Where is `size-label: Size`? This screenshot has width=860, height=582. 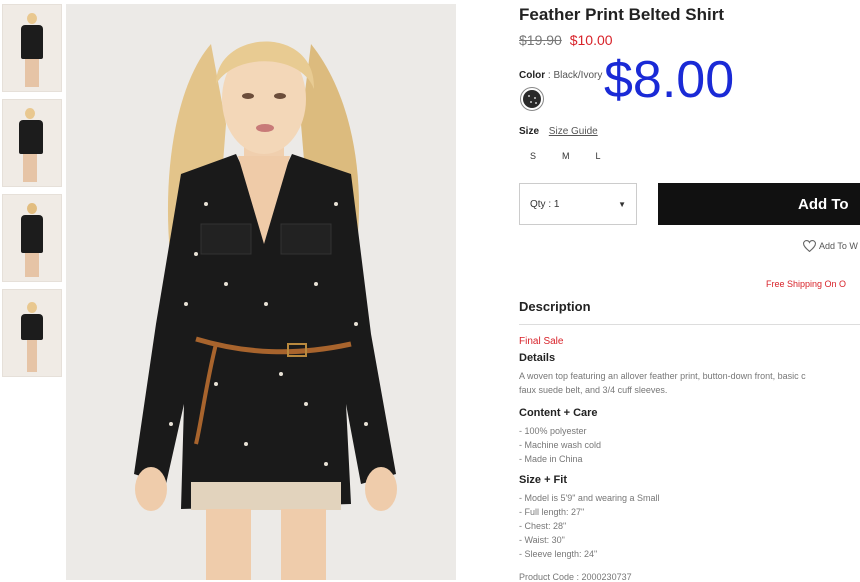
size-label: Size is located at coordinates (529, 131).